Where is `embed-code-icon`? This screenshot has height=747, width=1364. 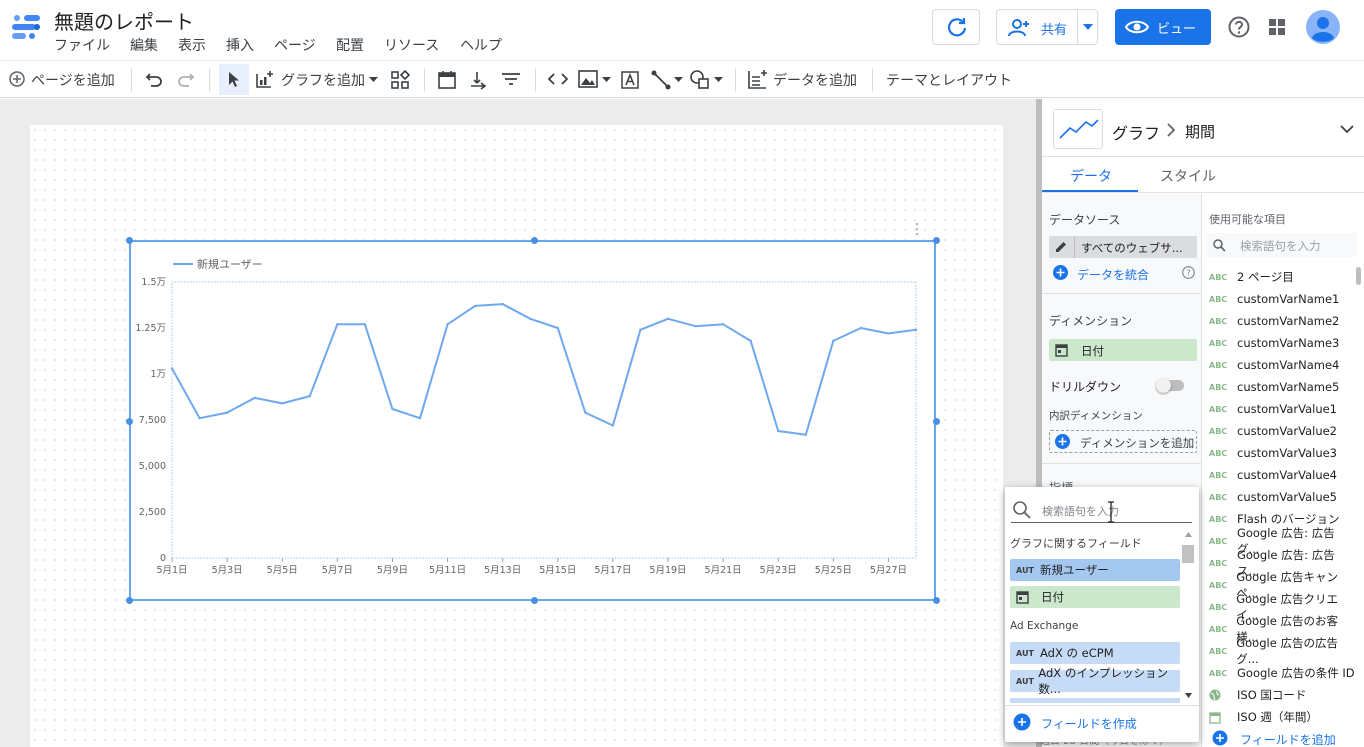
embed-code-icon is located at coordinates (558, 79).